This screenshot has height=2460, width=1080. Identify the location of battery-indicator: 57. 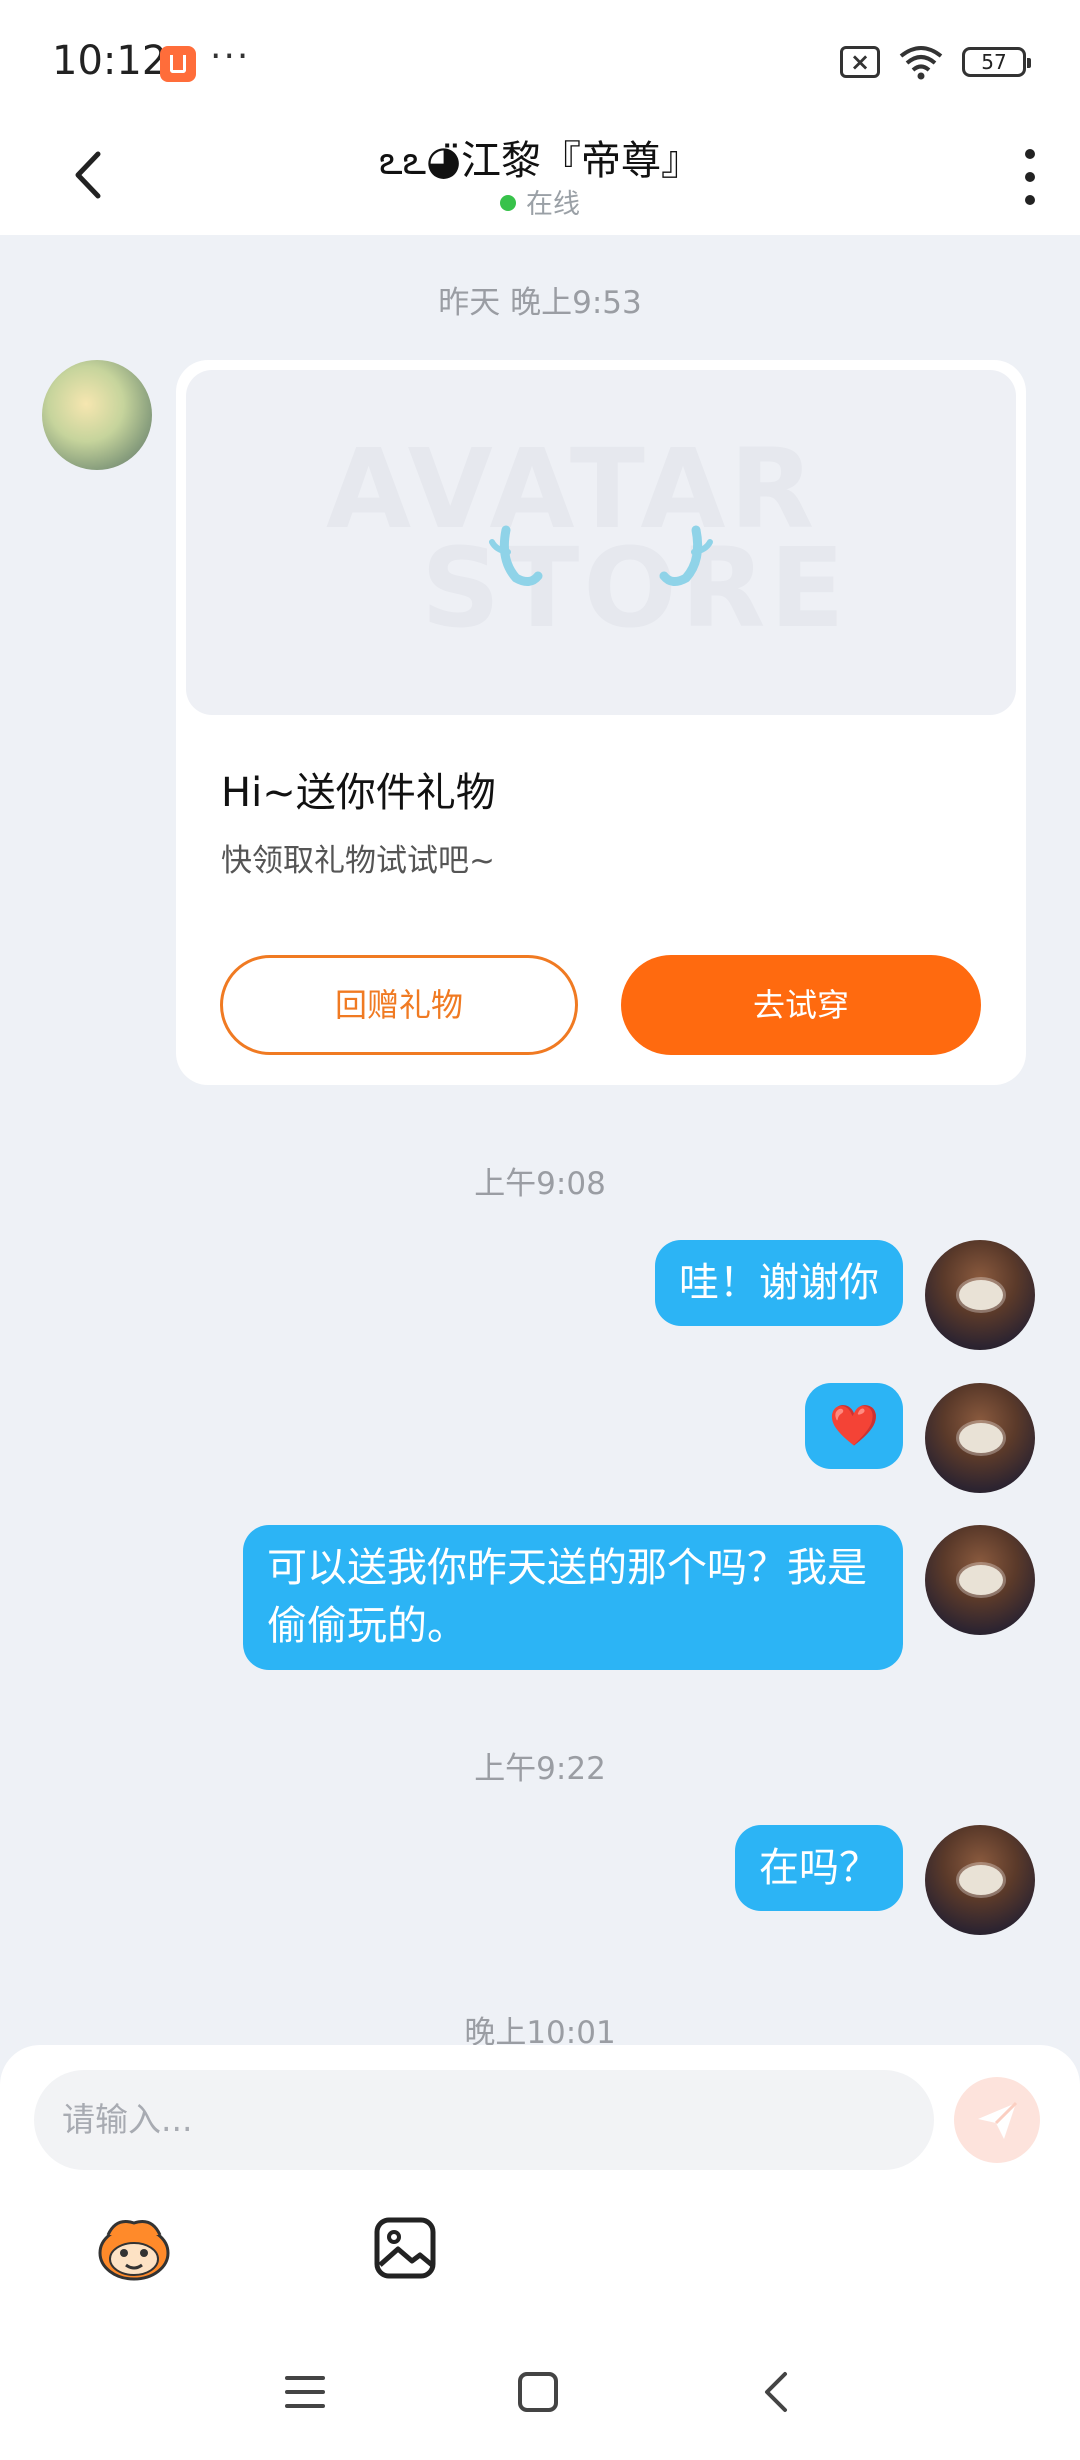
(996, 62).